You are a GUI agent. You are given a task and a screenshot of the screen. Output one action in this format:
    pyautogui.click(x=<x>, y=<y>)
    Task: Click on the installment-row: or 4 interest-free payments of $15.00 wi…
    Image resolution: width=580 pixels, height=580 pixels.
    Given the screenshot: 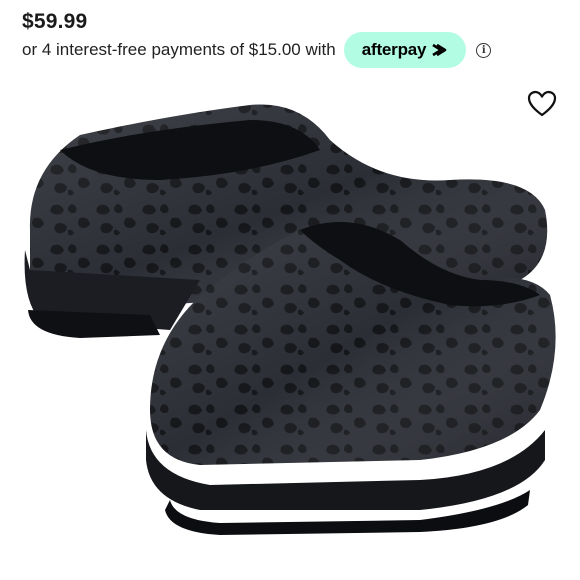 What is the action you would take?
    pyautogui.click(x=257, y=50)
    